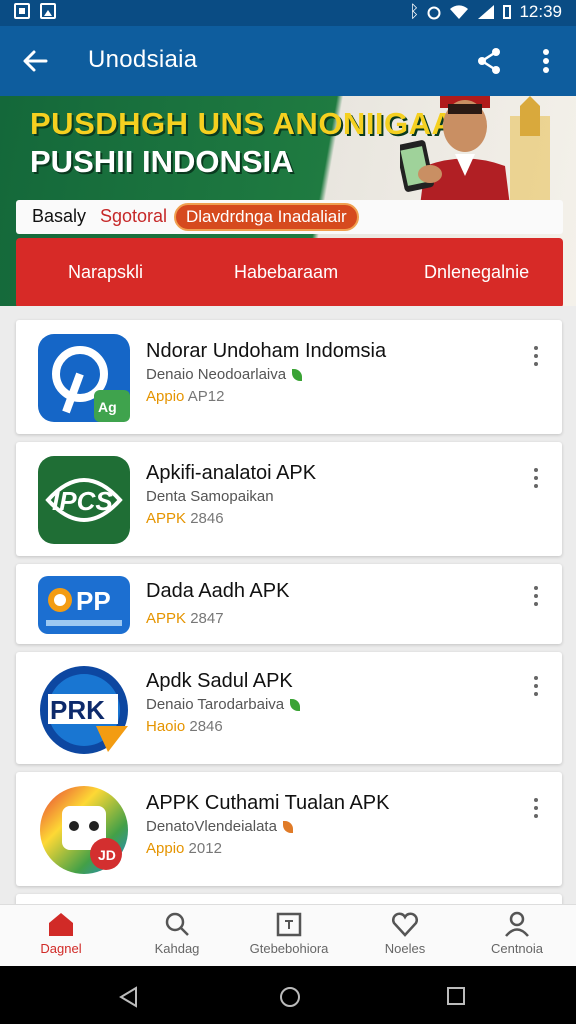 This screenshot has height=1024, width=576. What do you see at coordinates (184, 848) in the screenshot?
I see `app-meta: Appio 2012` at bounding box center [184, 848].